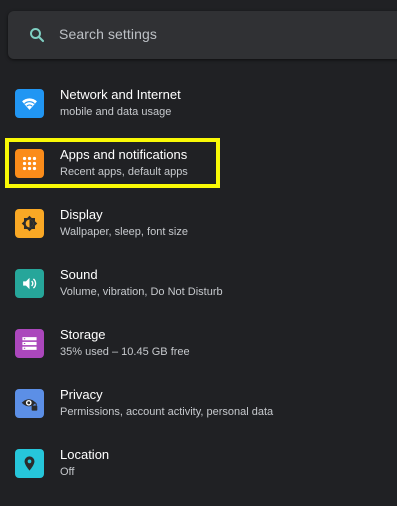 The image size is (397, 506). I want to click on brightness-icon, so click(29, 223).